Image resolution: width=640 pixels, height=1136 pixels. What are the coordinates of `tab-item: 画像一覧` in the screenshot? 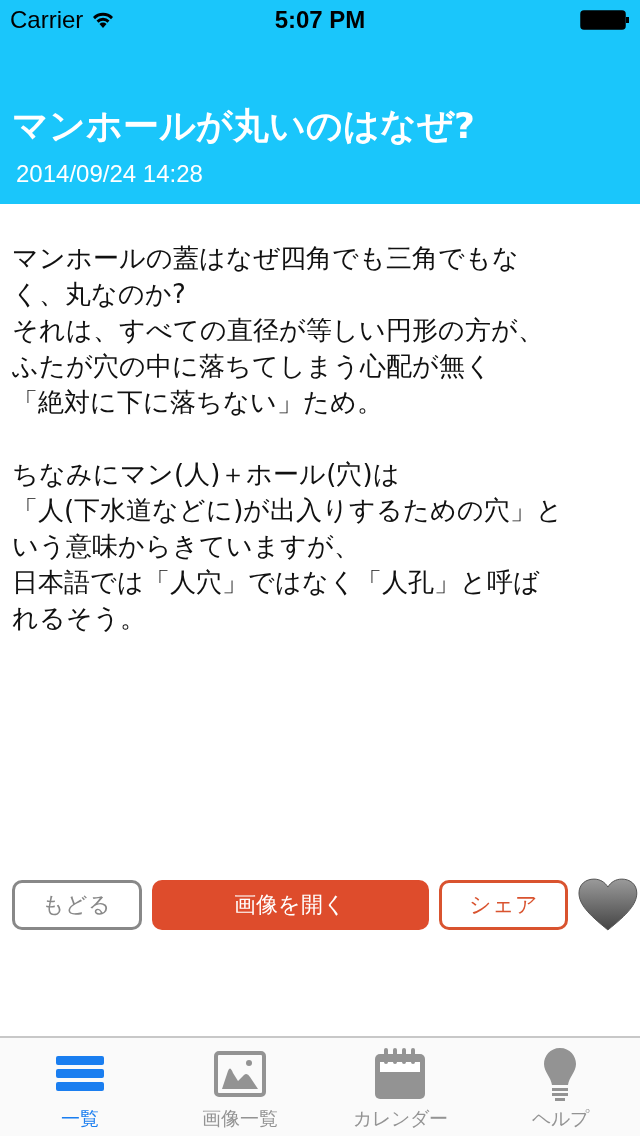 It's located at (240, 1087).